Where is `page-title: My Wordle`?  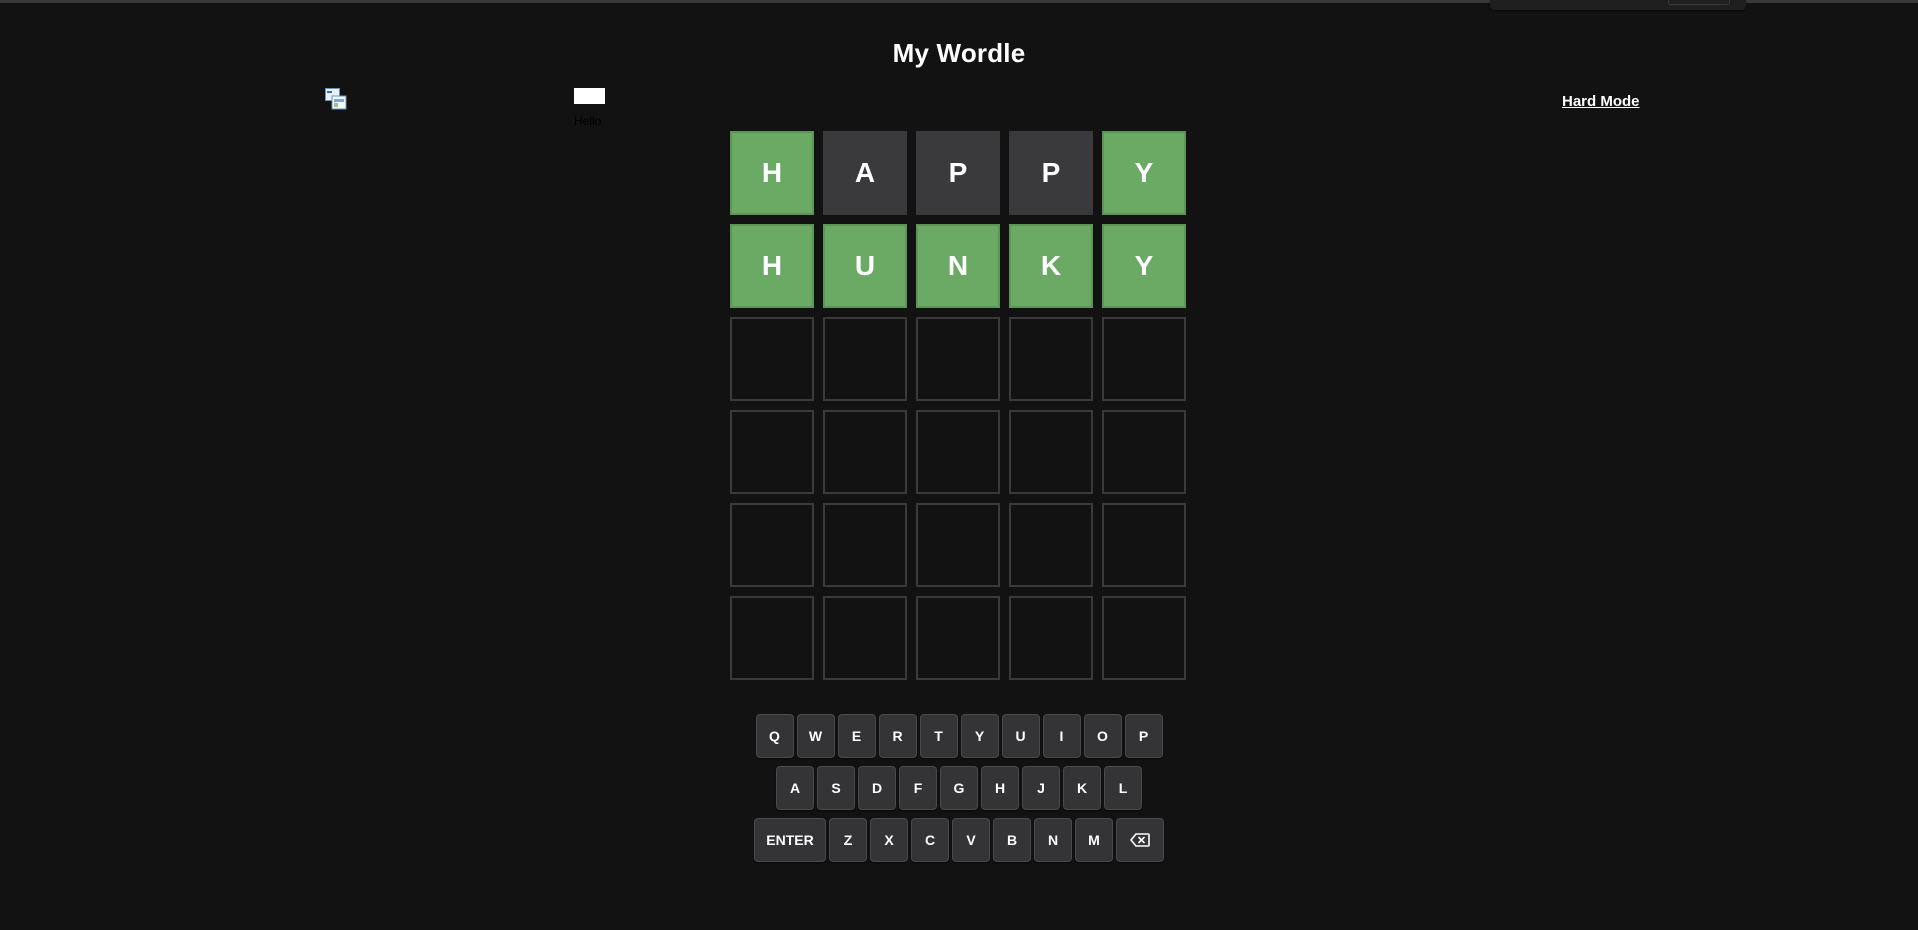 page-title: My Wordle is located at coordinates (959, 53).